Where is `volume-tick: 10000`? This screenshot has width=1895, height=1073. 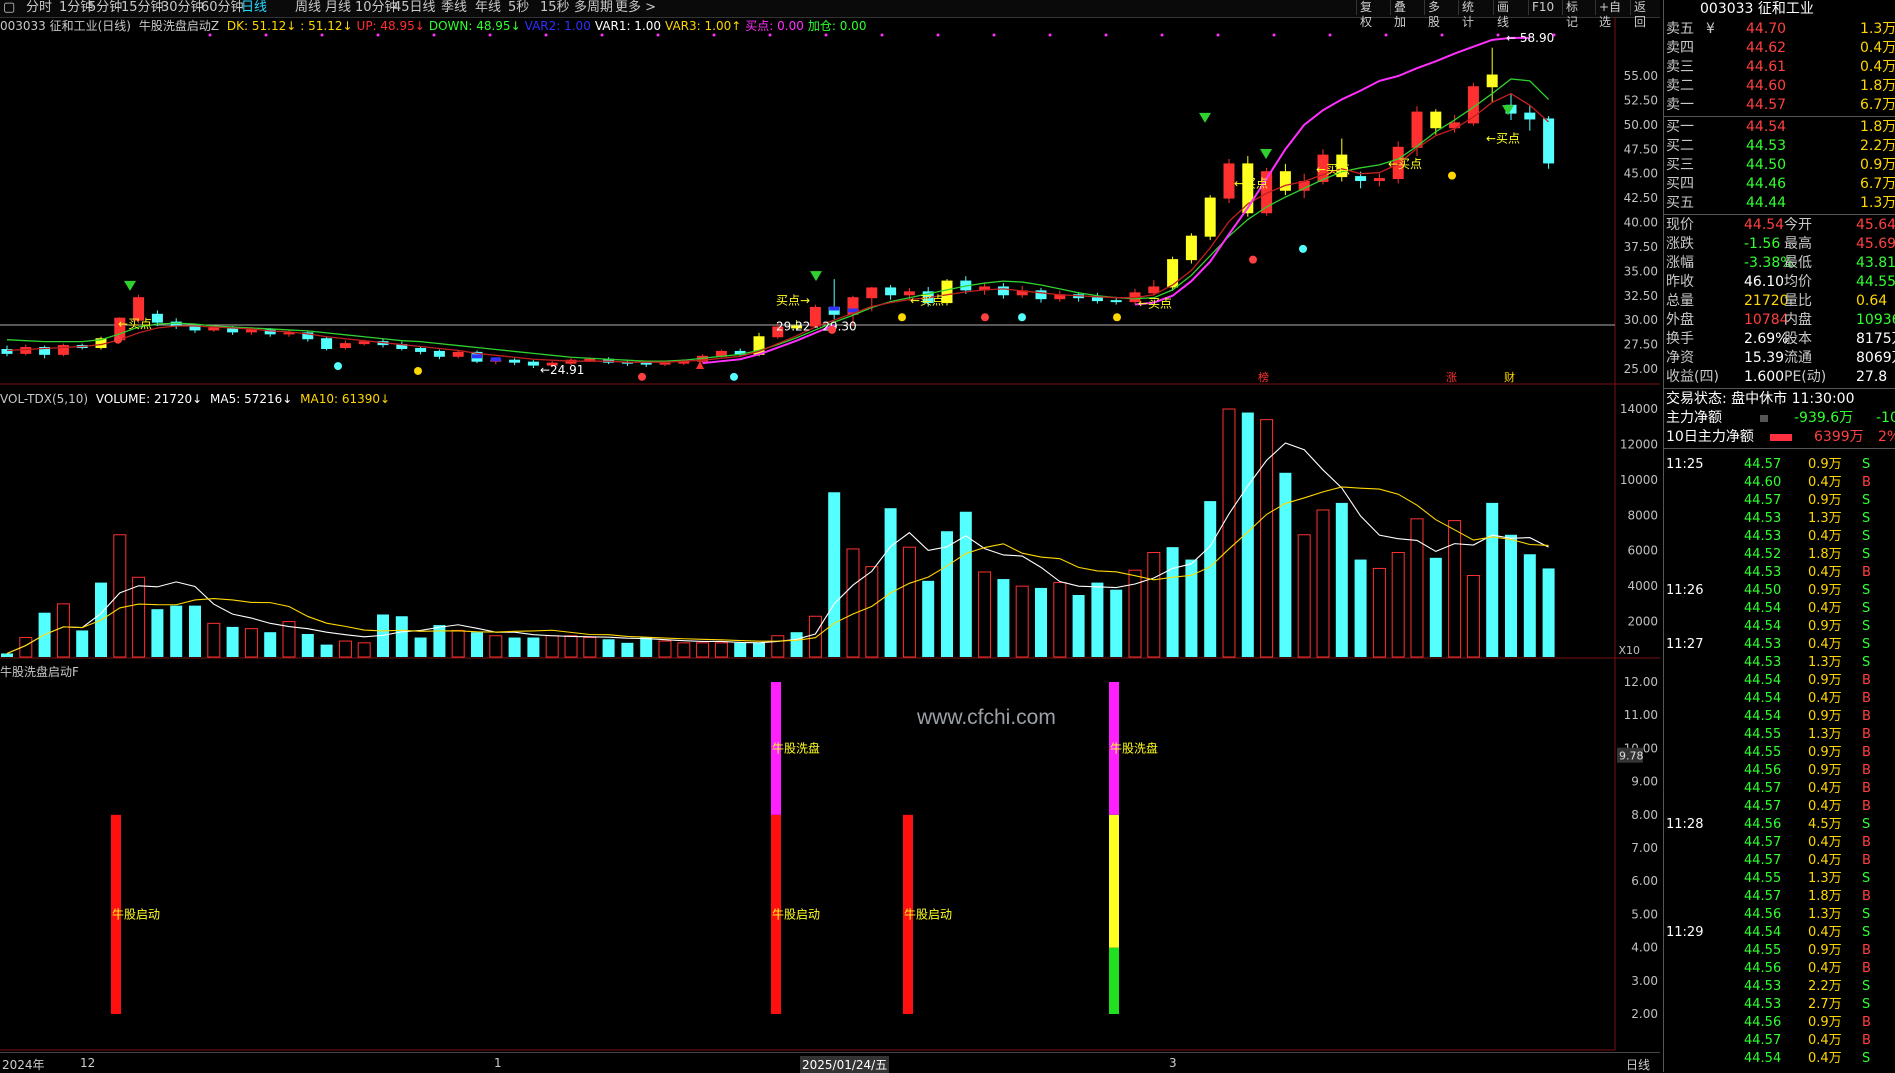 volume-tick: 10000 is located at coordinates (1639, 480).